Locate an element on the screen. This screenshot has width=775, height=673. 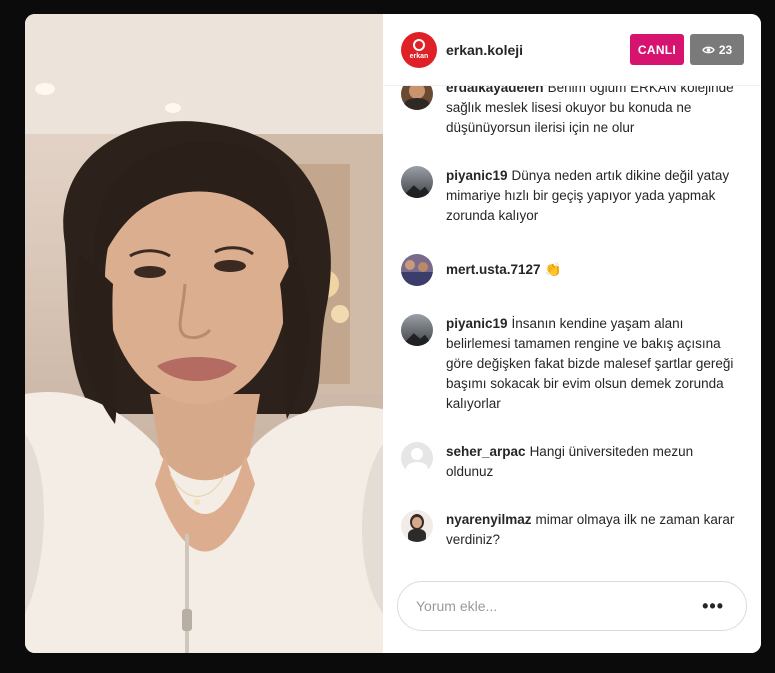
comment-input: Yorum ekle... ••• is located at coordinates (572, 606).